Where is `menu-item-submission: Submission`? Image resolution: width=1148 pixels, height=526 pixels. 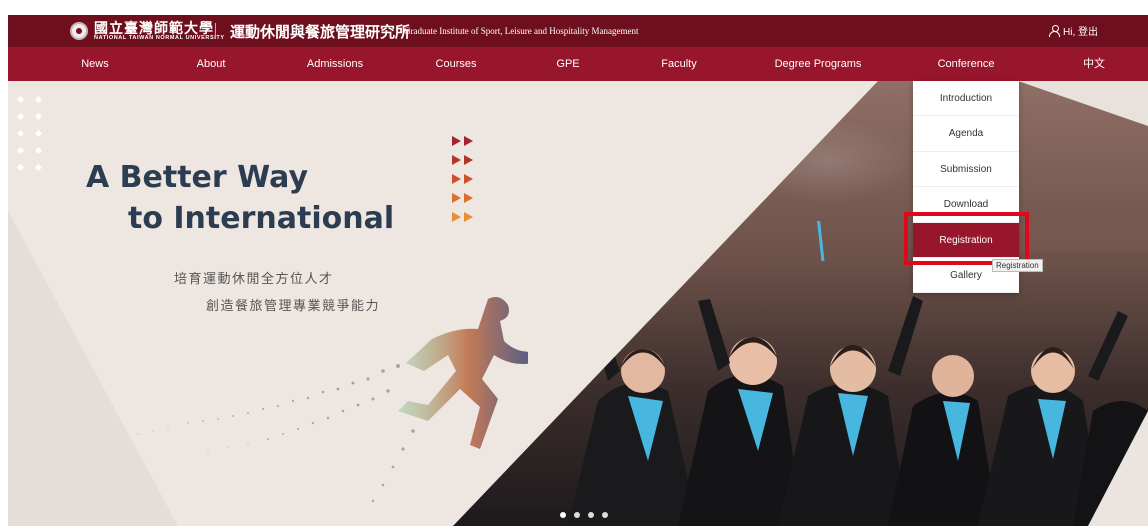 menu-item-submission: Submission is located at coordinates (966, 170).